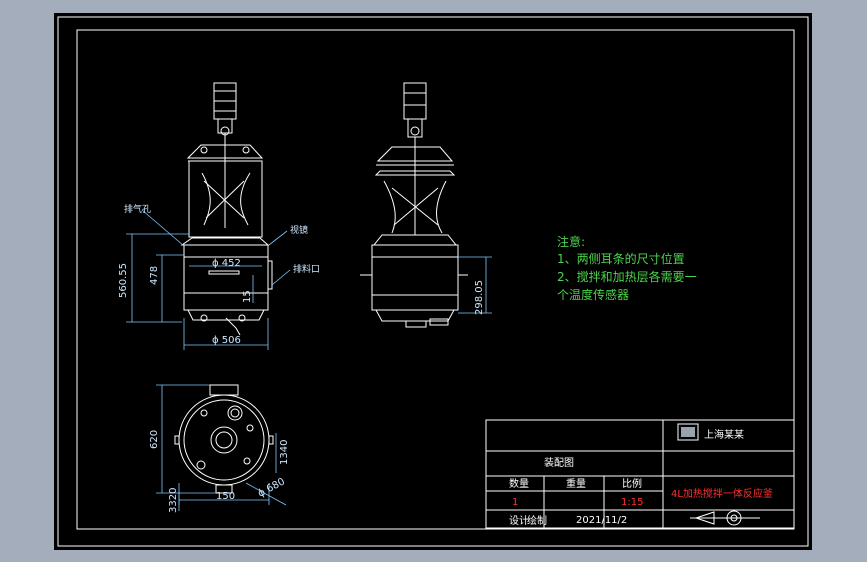 This screenshot has width=867, height=562. I want to click on dim-width-150: 150, so click(225, 496).